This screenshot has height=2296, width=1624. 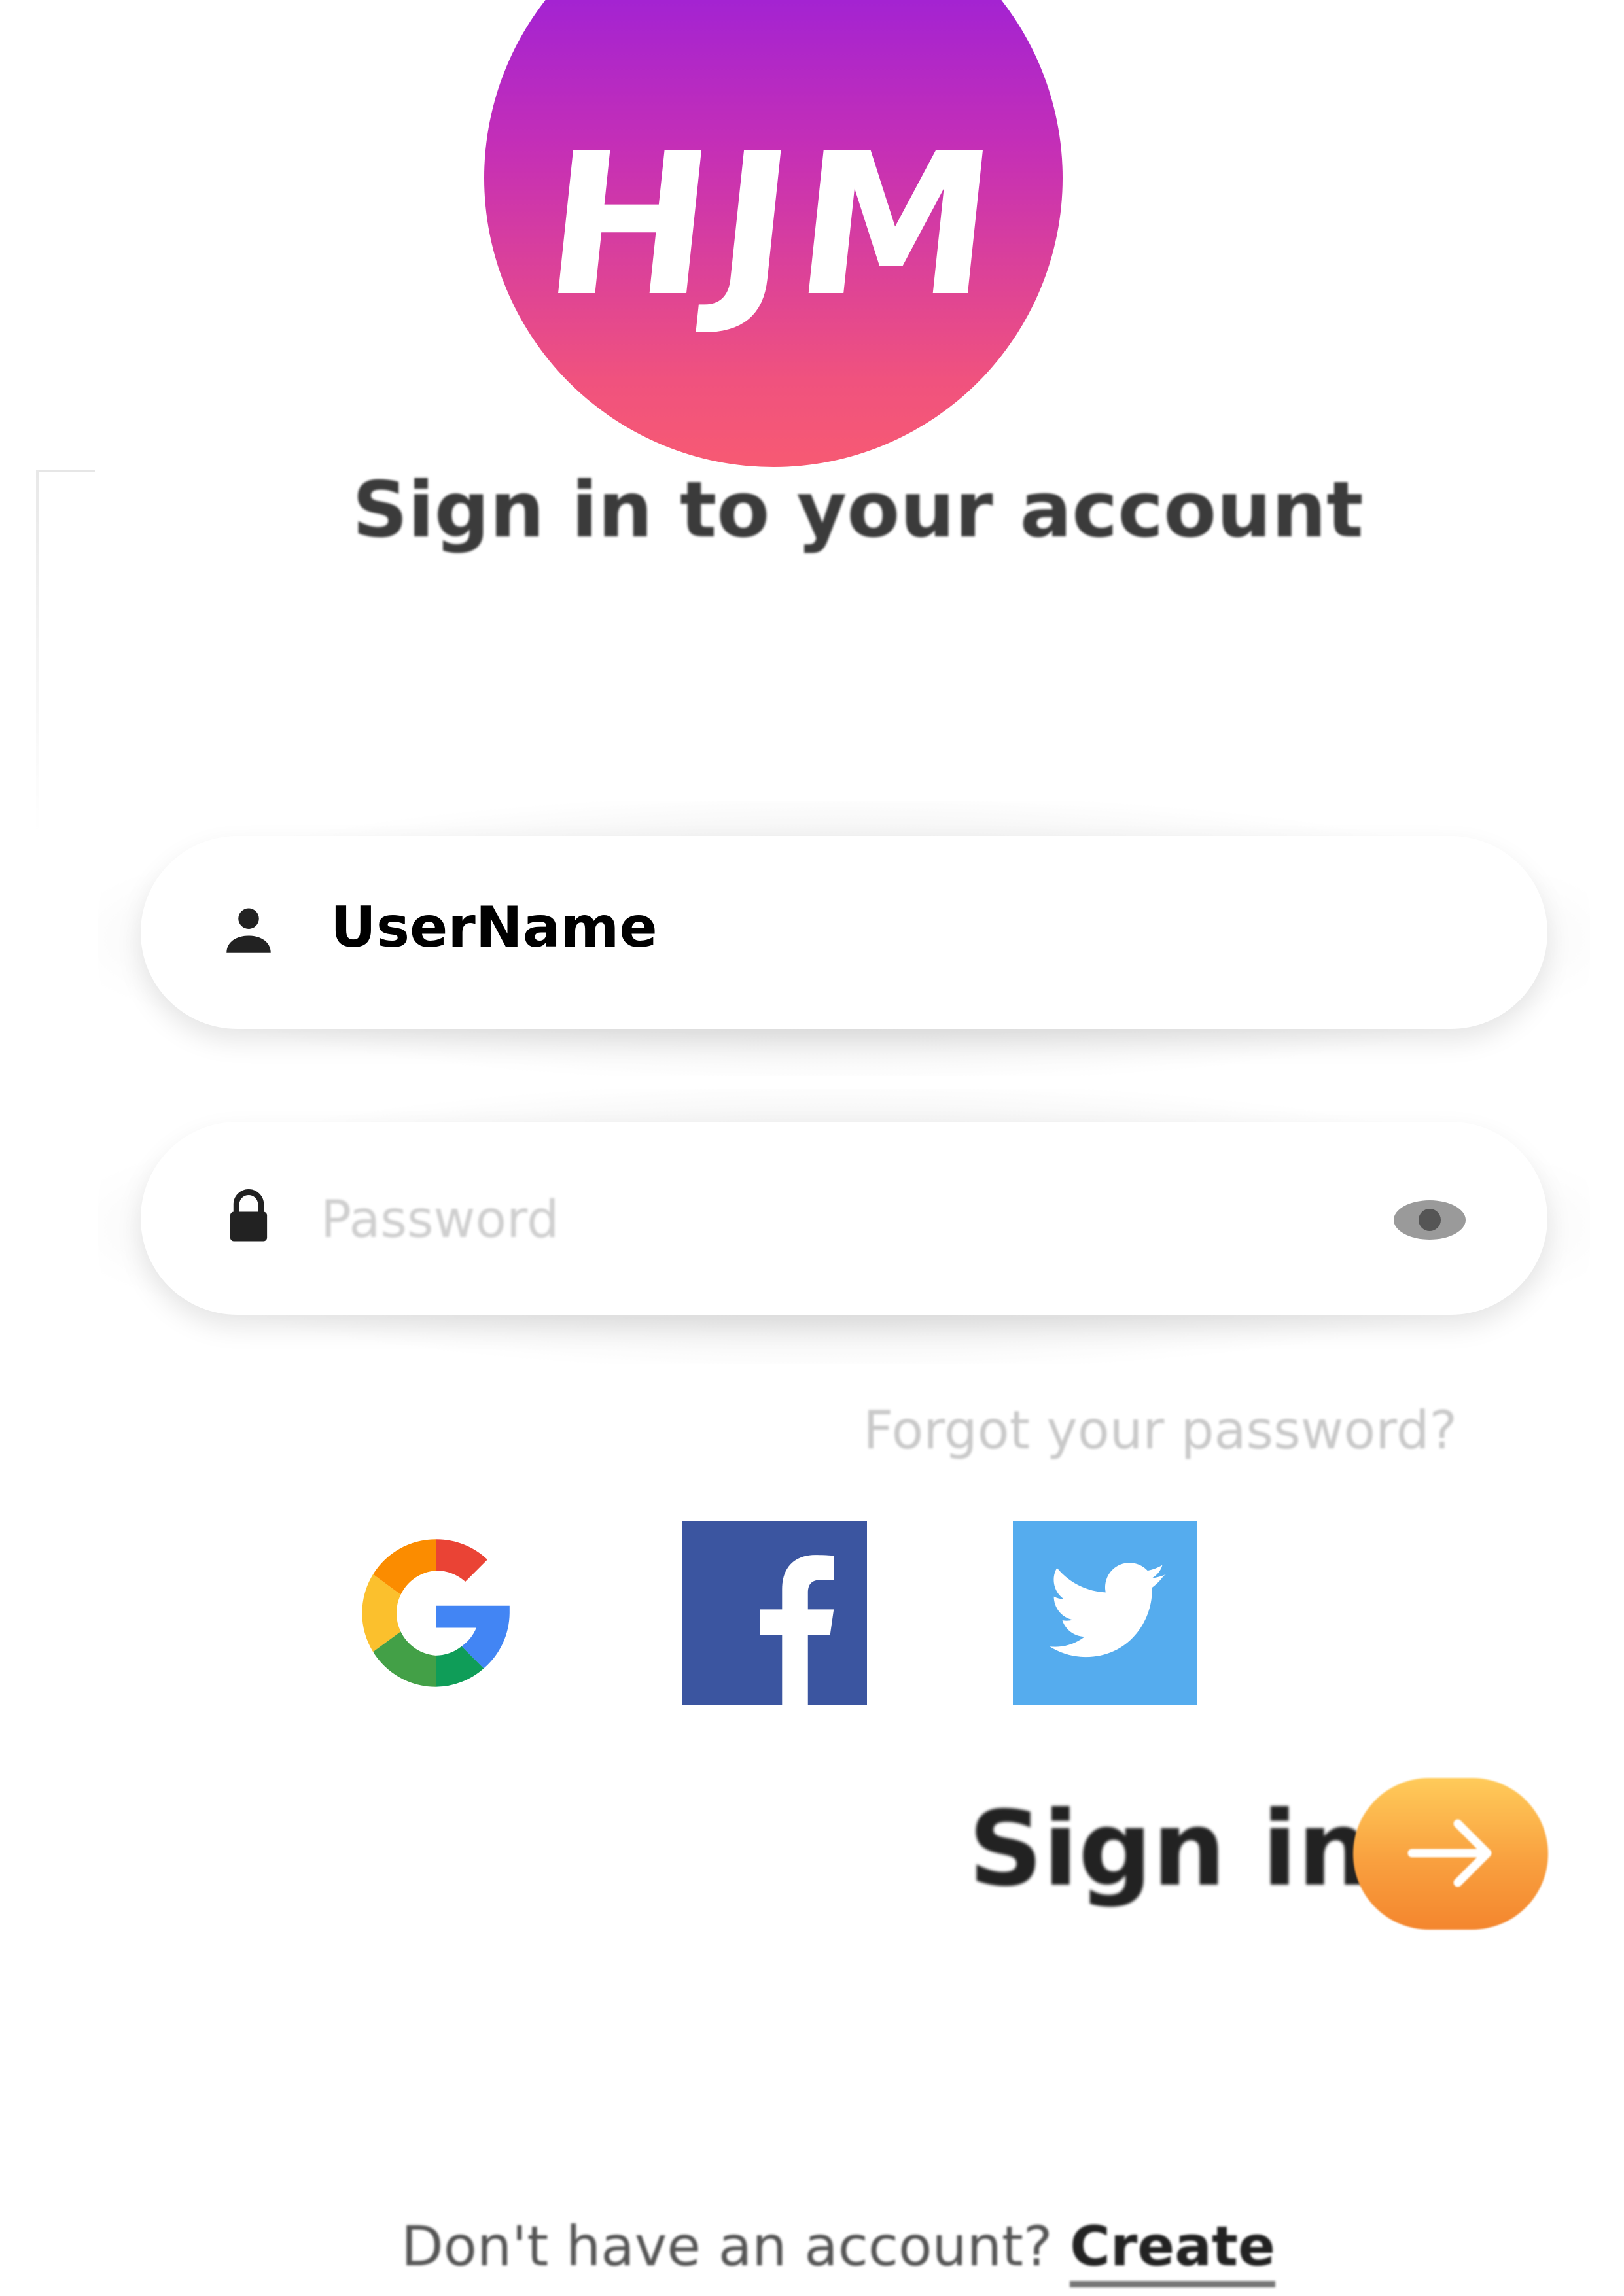 I want to click on eye-icon, so click(x=1429, y=1220).